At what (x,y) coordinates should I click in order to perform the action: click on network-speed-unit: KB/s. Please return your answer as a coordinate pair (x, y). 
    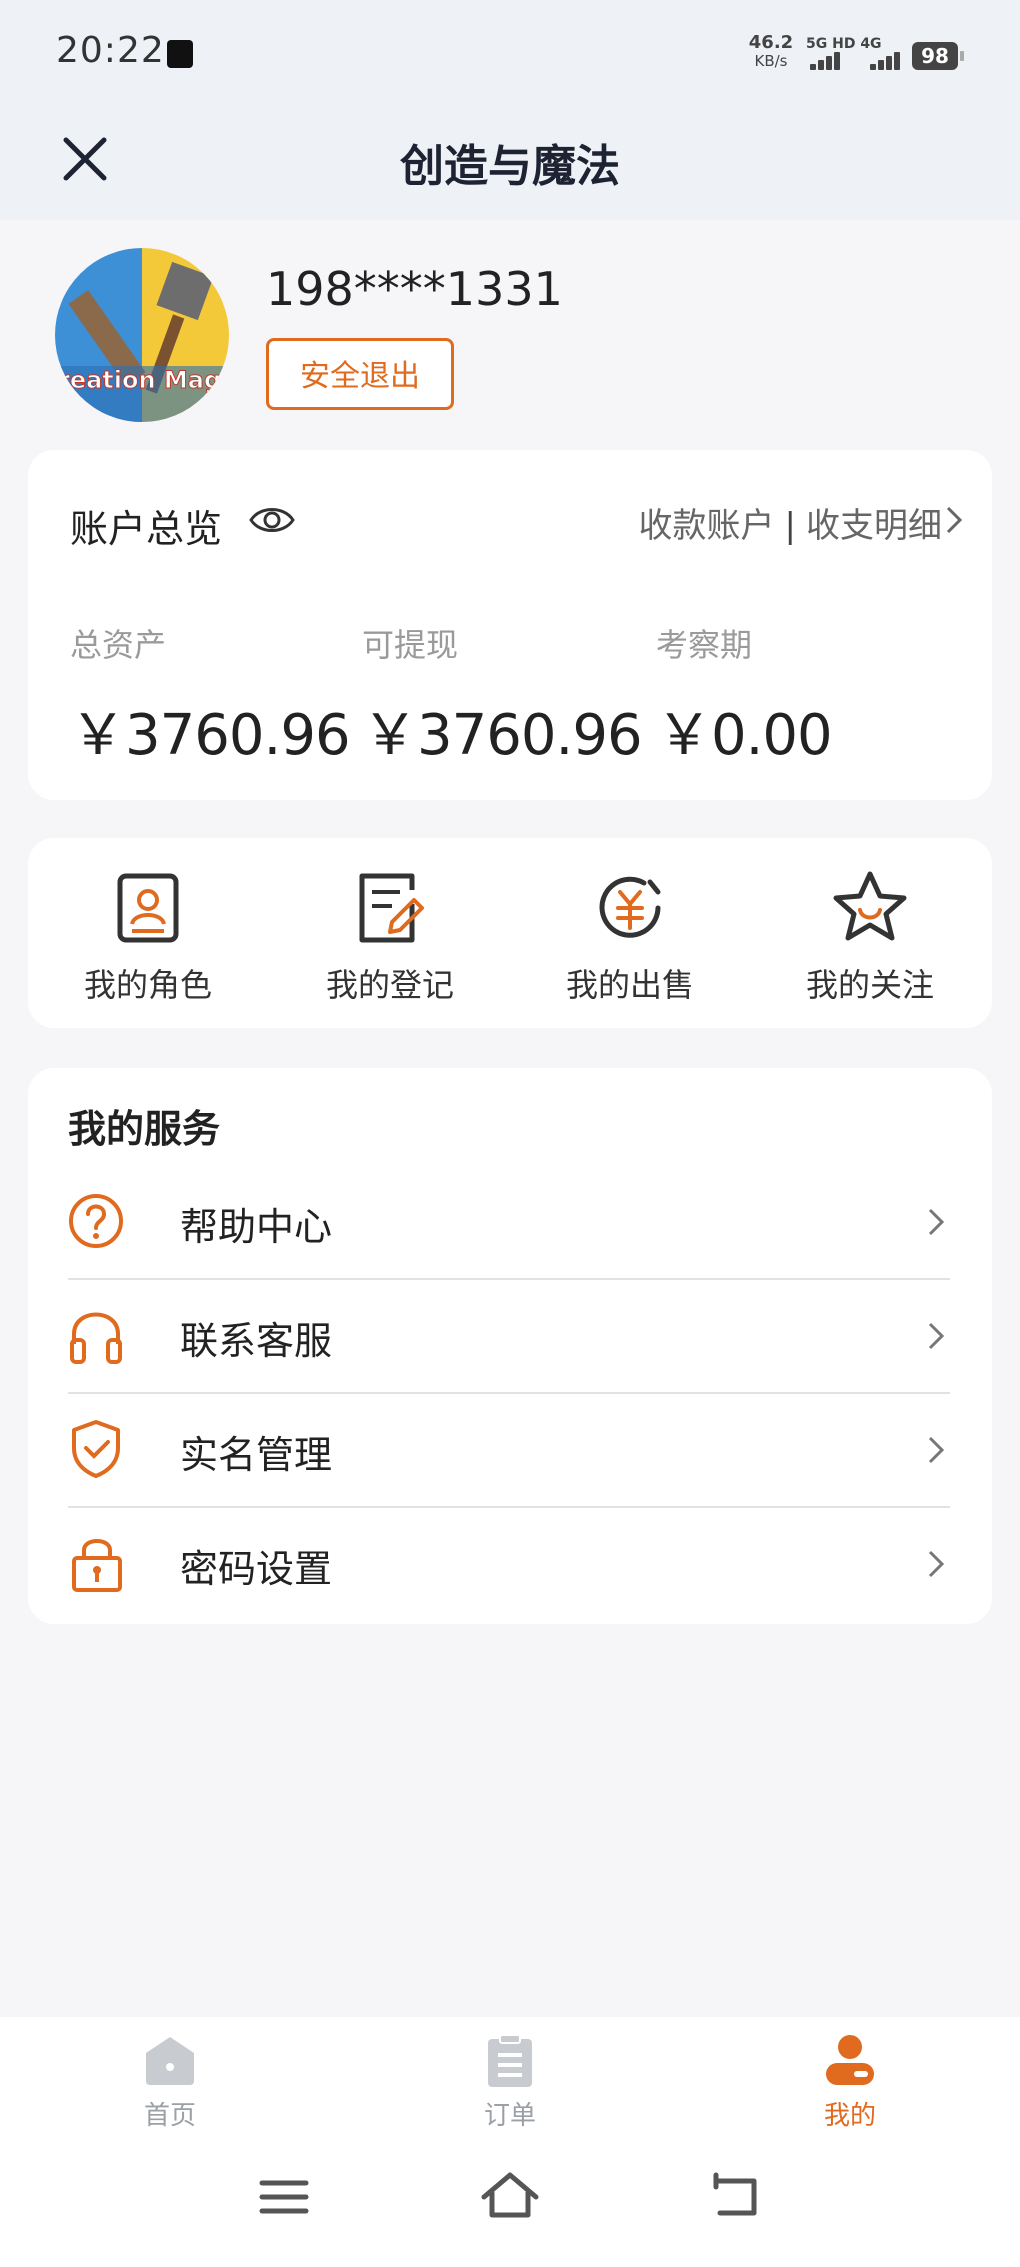
    Looking at the image, I should click on (771, 61).